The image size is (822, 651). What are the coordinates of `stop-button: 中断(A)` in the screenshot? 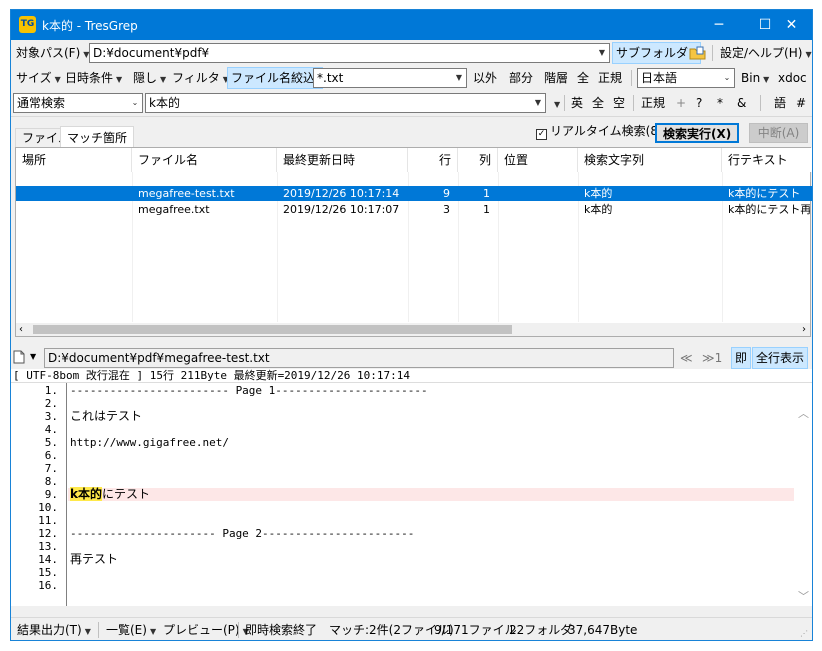 It's located at (778, 133).